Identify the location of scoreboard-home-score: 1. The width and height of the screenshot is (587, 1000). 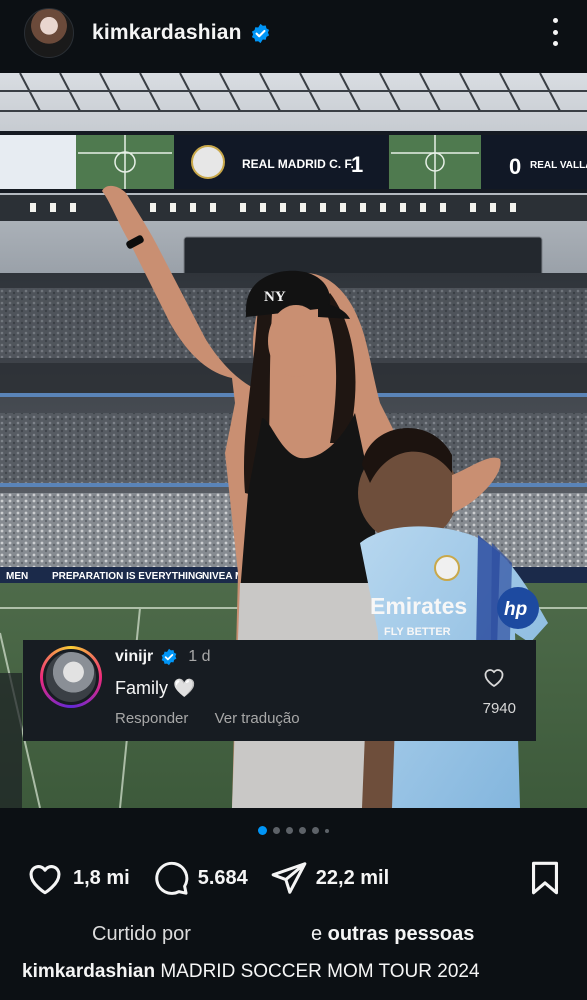
(357, 164).